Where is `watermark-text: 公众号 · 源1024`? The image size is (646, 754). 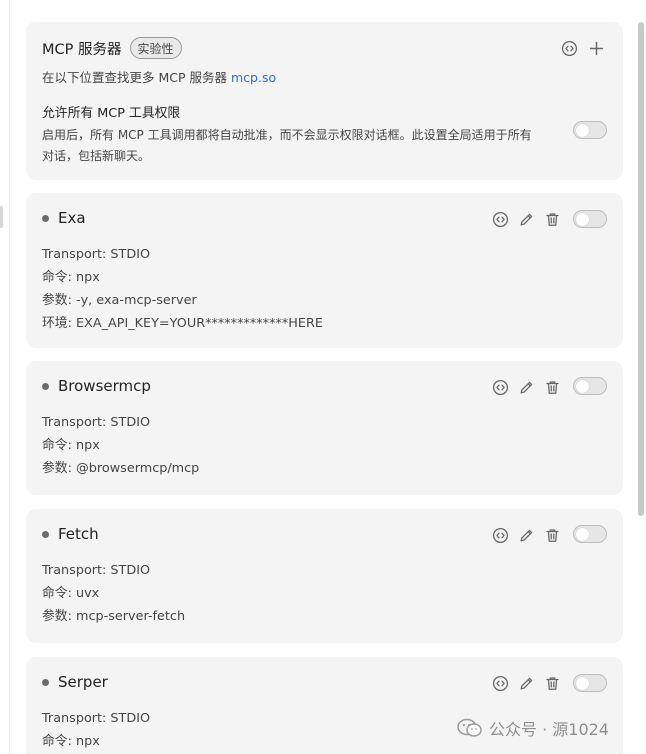
watermark-text: 公众号 · 源1024 is located at coordinates (549, 729).